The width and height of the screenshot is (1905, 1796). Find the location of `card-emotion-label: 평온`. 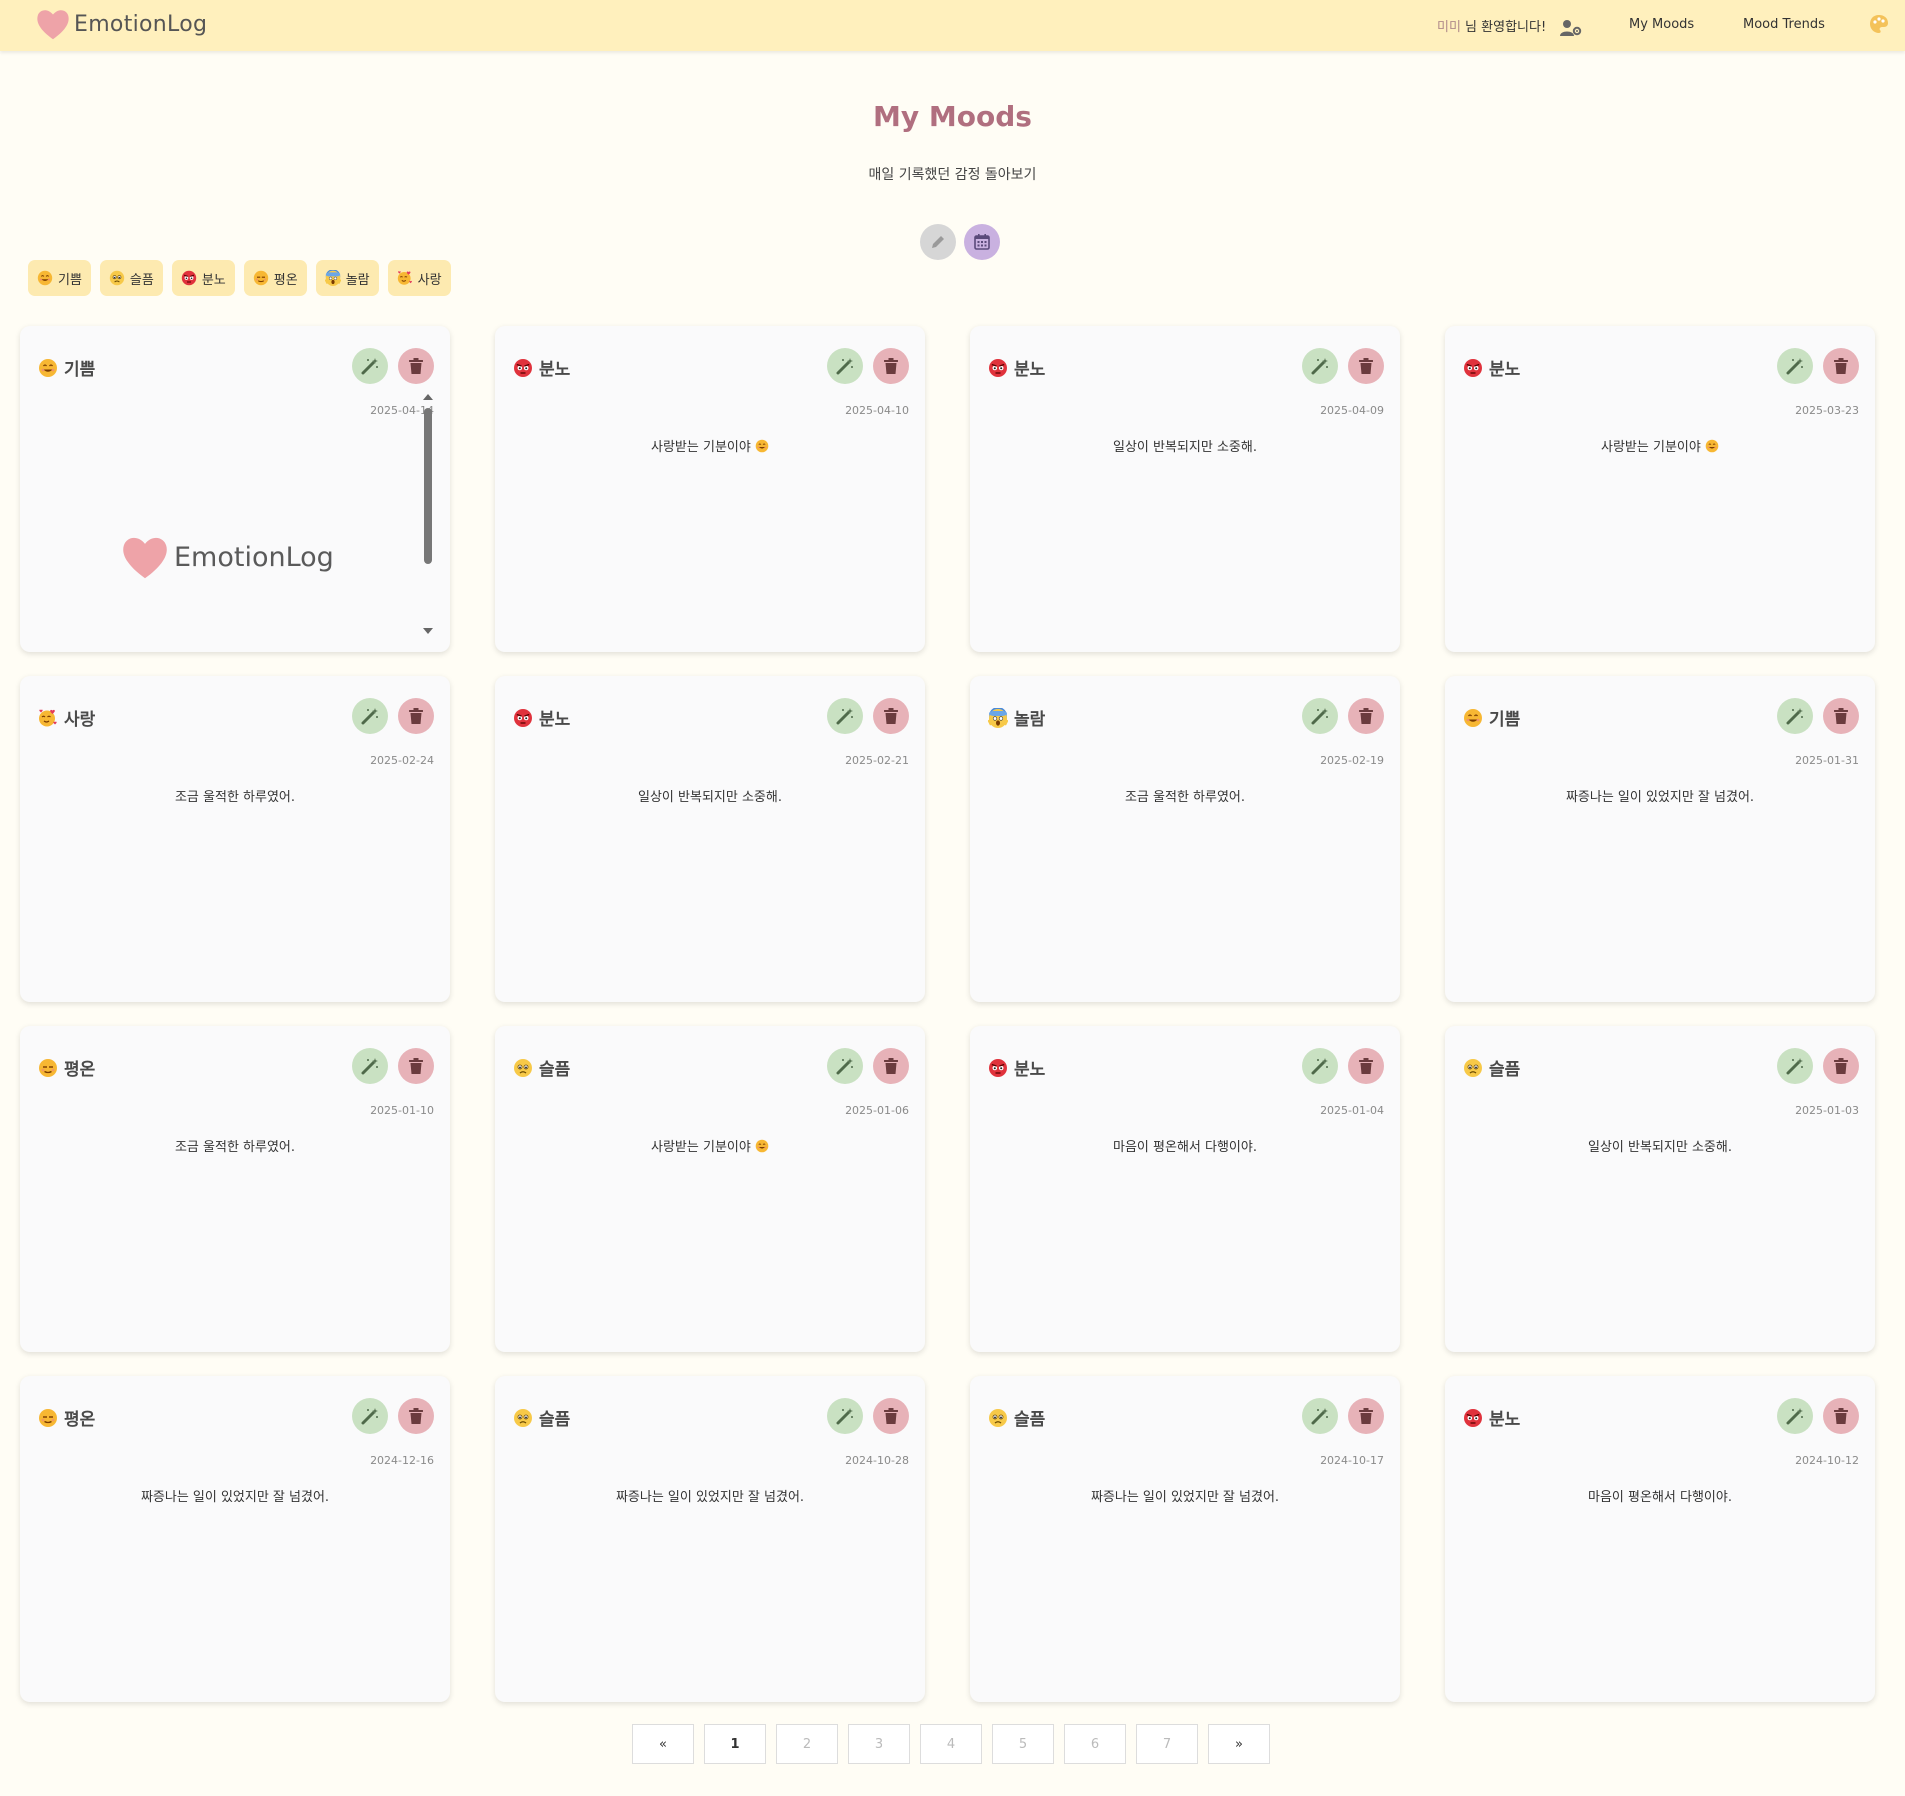

card-emotion-label: 평온 is located at coordinates (80, 1420).